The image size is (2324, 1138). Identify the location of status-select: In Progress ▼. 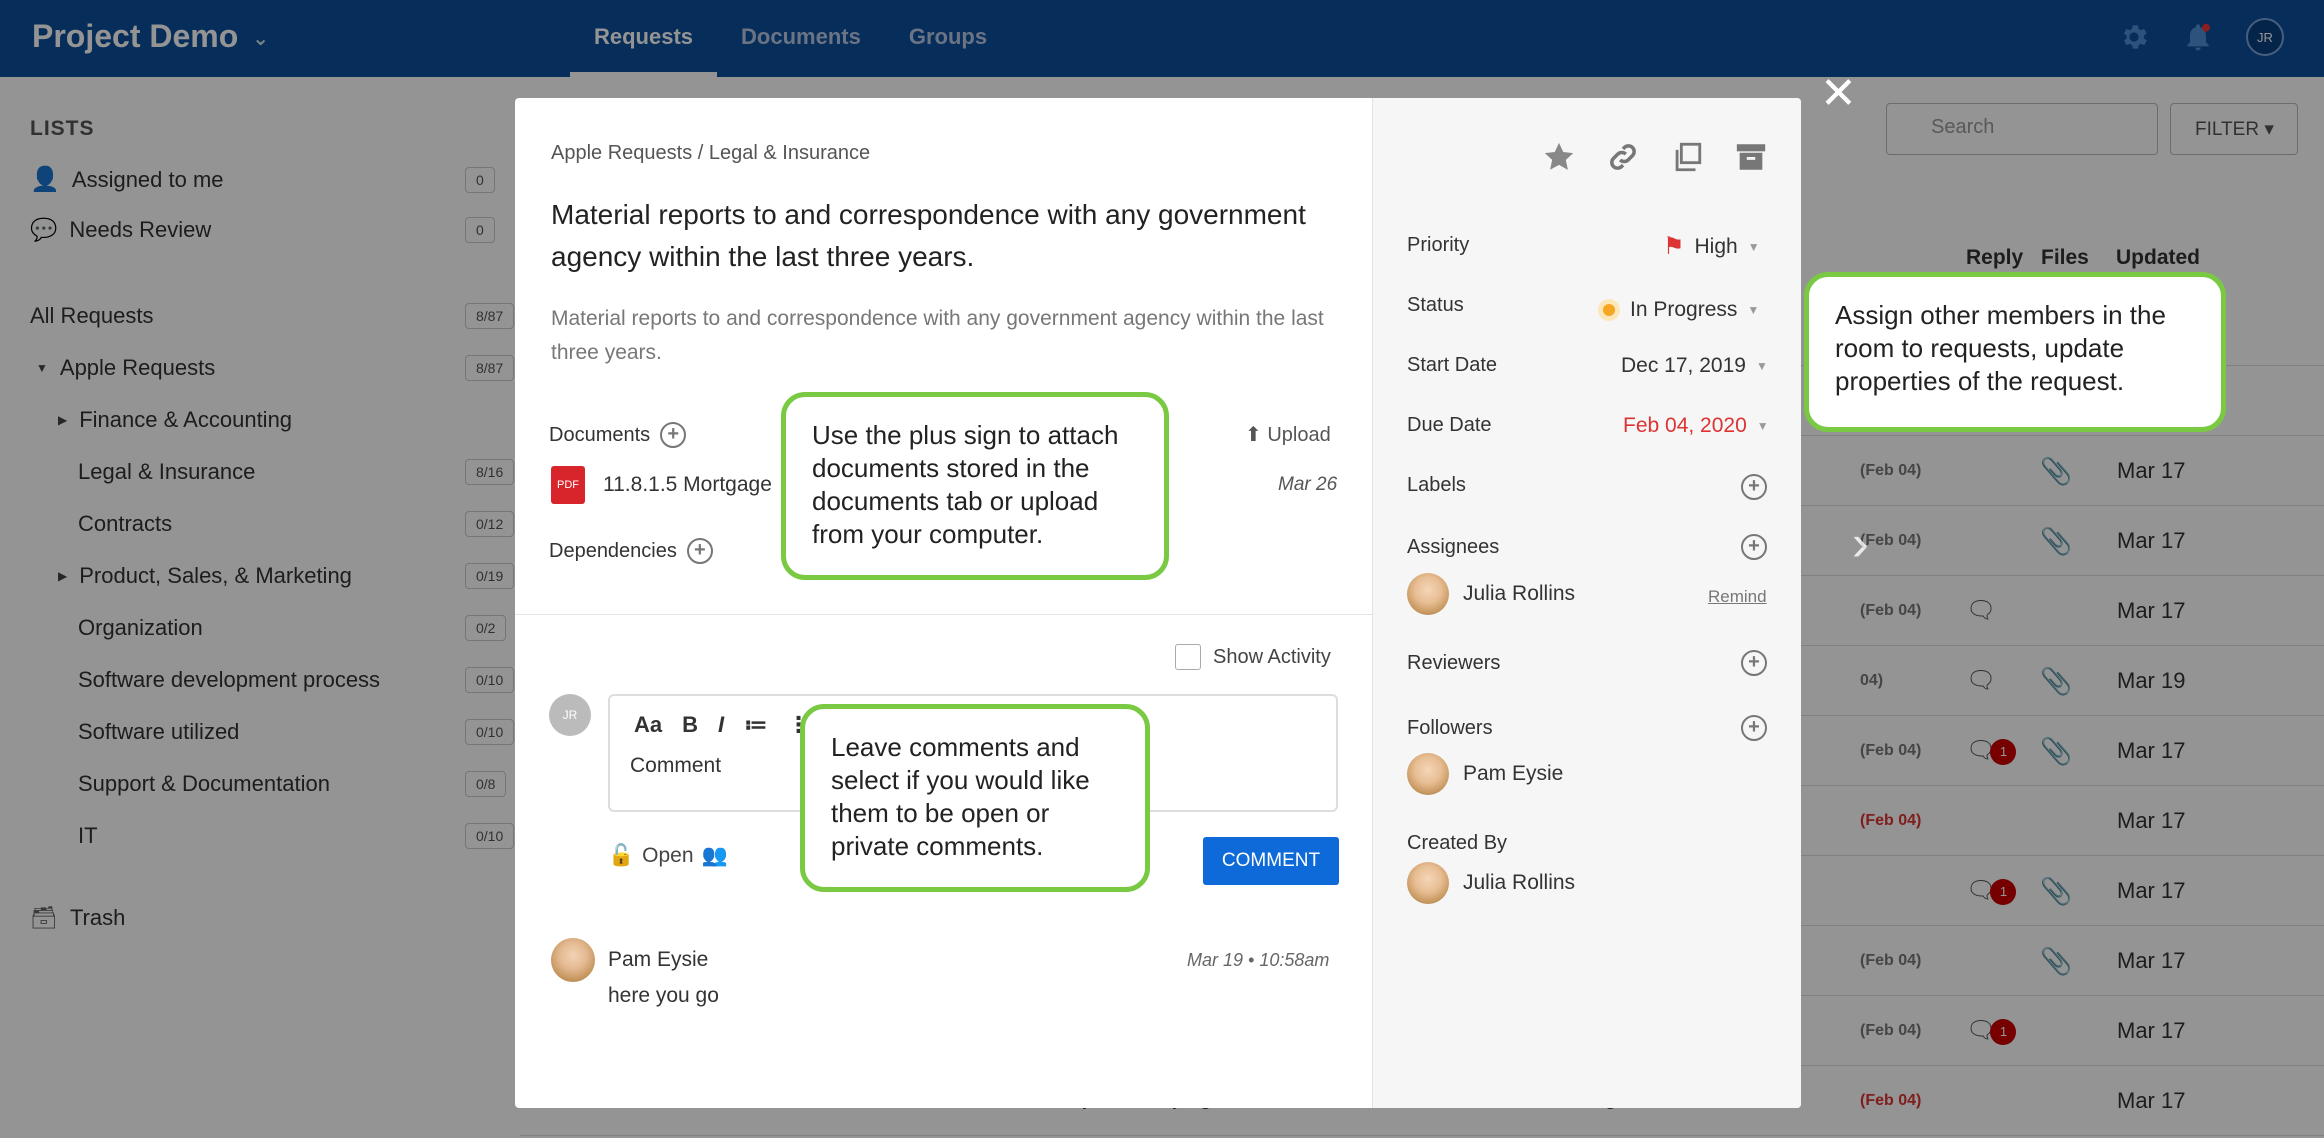
(1678, 310).